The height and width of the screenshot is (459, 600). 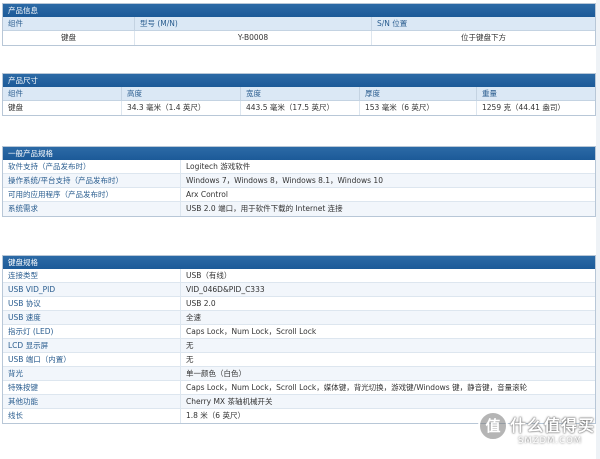 I want to click on table-cell: 位于键盘下方, so click(x=483, y=37).